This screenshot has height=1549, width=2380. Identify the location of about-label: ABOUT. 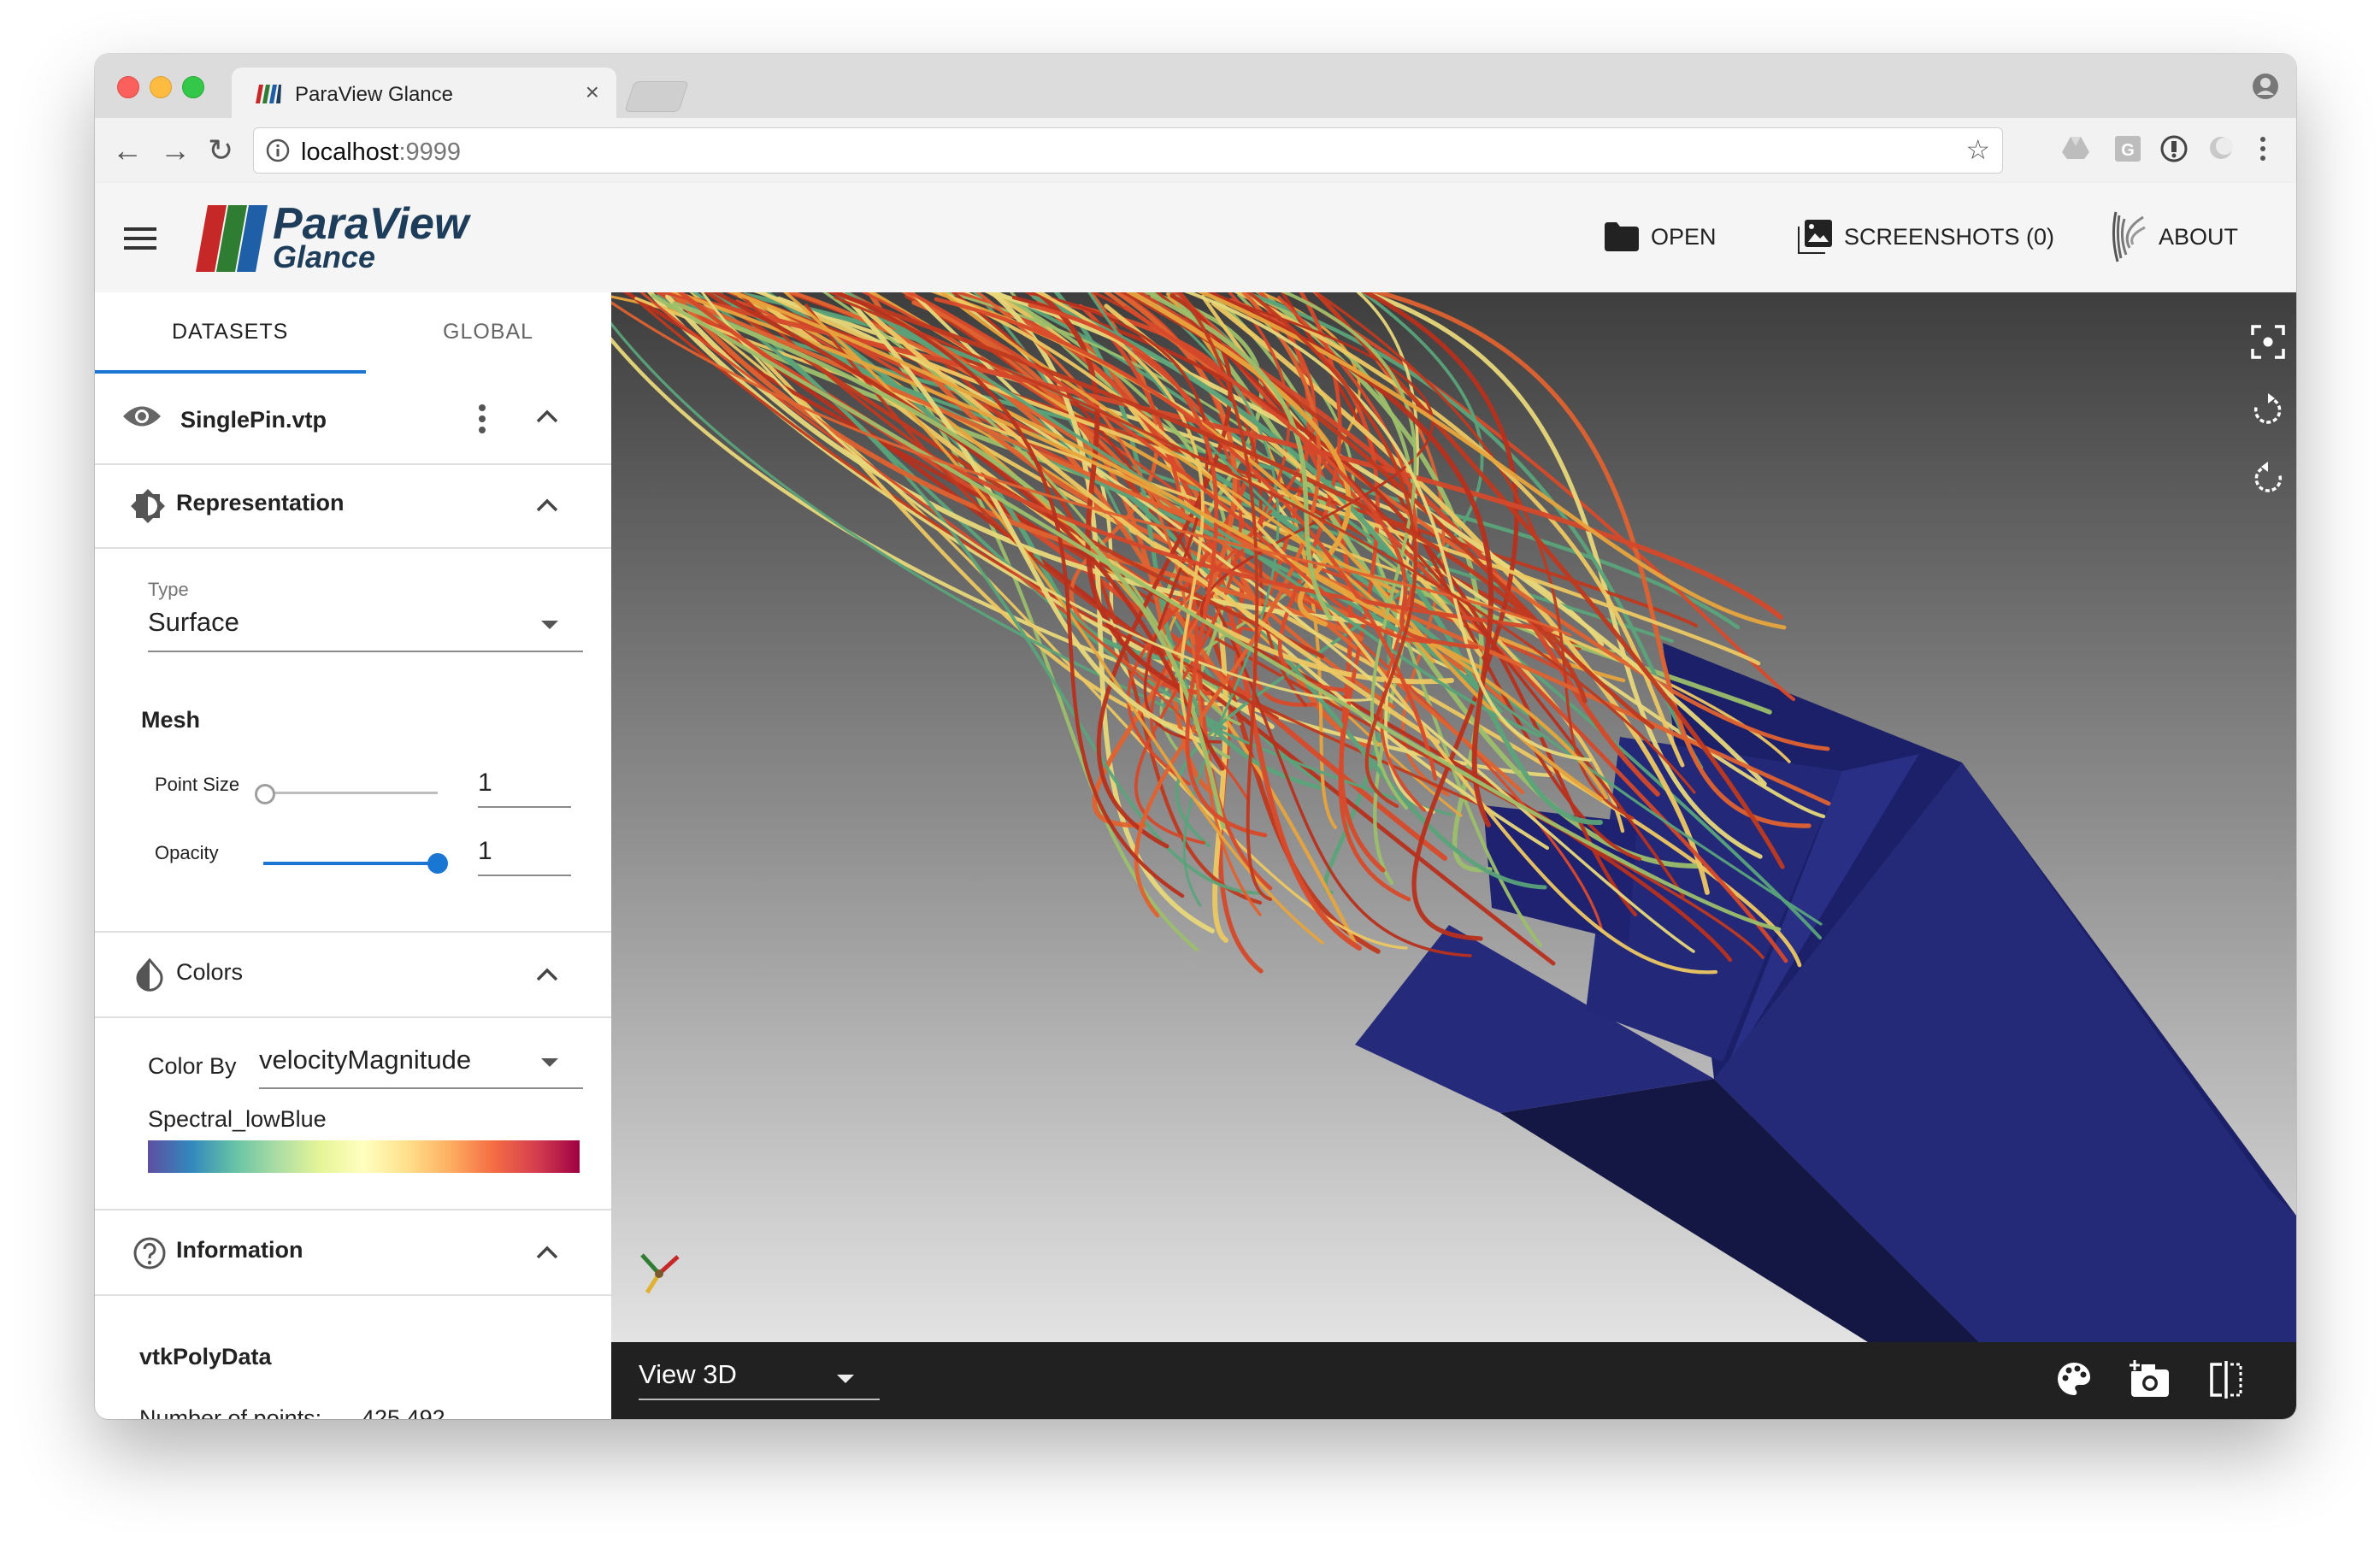
(2199, 236).